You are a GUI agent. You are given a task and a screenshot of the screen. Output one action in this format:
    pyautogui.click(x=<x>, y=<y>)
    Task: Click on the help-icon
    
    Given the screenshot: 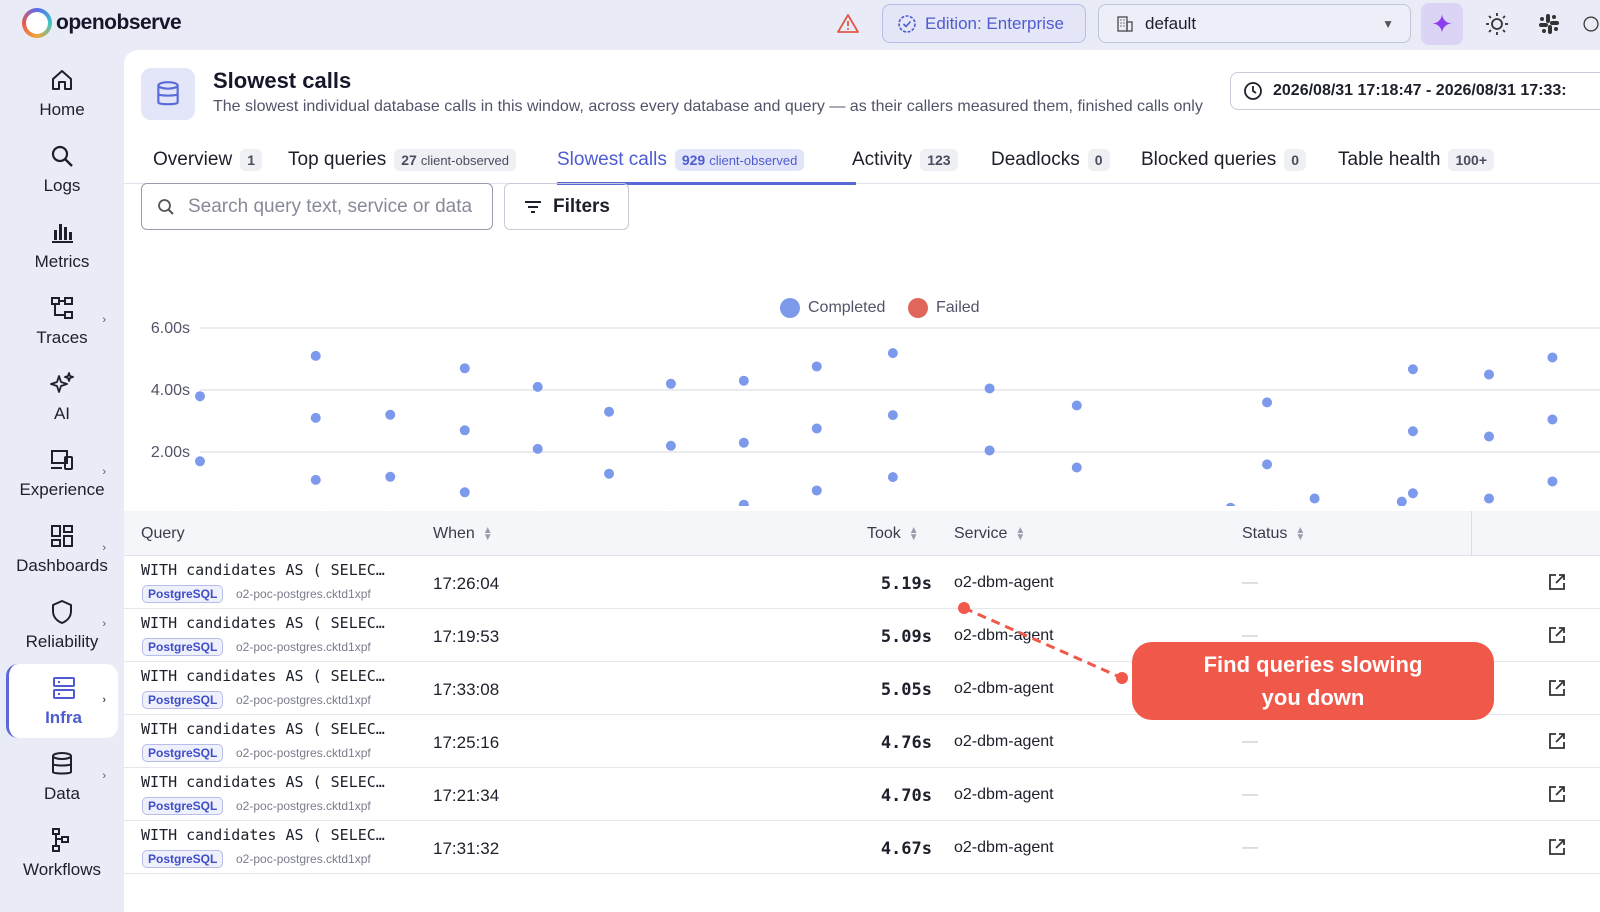 What is the action you would take?
    pyautogui.click(x=1591, y=24)
    